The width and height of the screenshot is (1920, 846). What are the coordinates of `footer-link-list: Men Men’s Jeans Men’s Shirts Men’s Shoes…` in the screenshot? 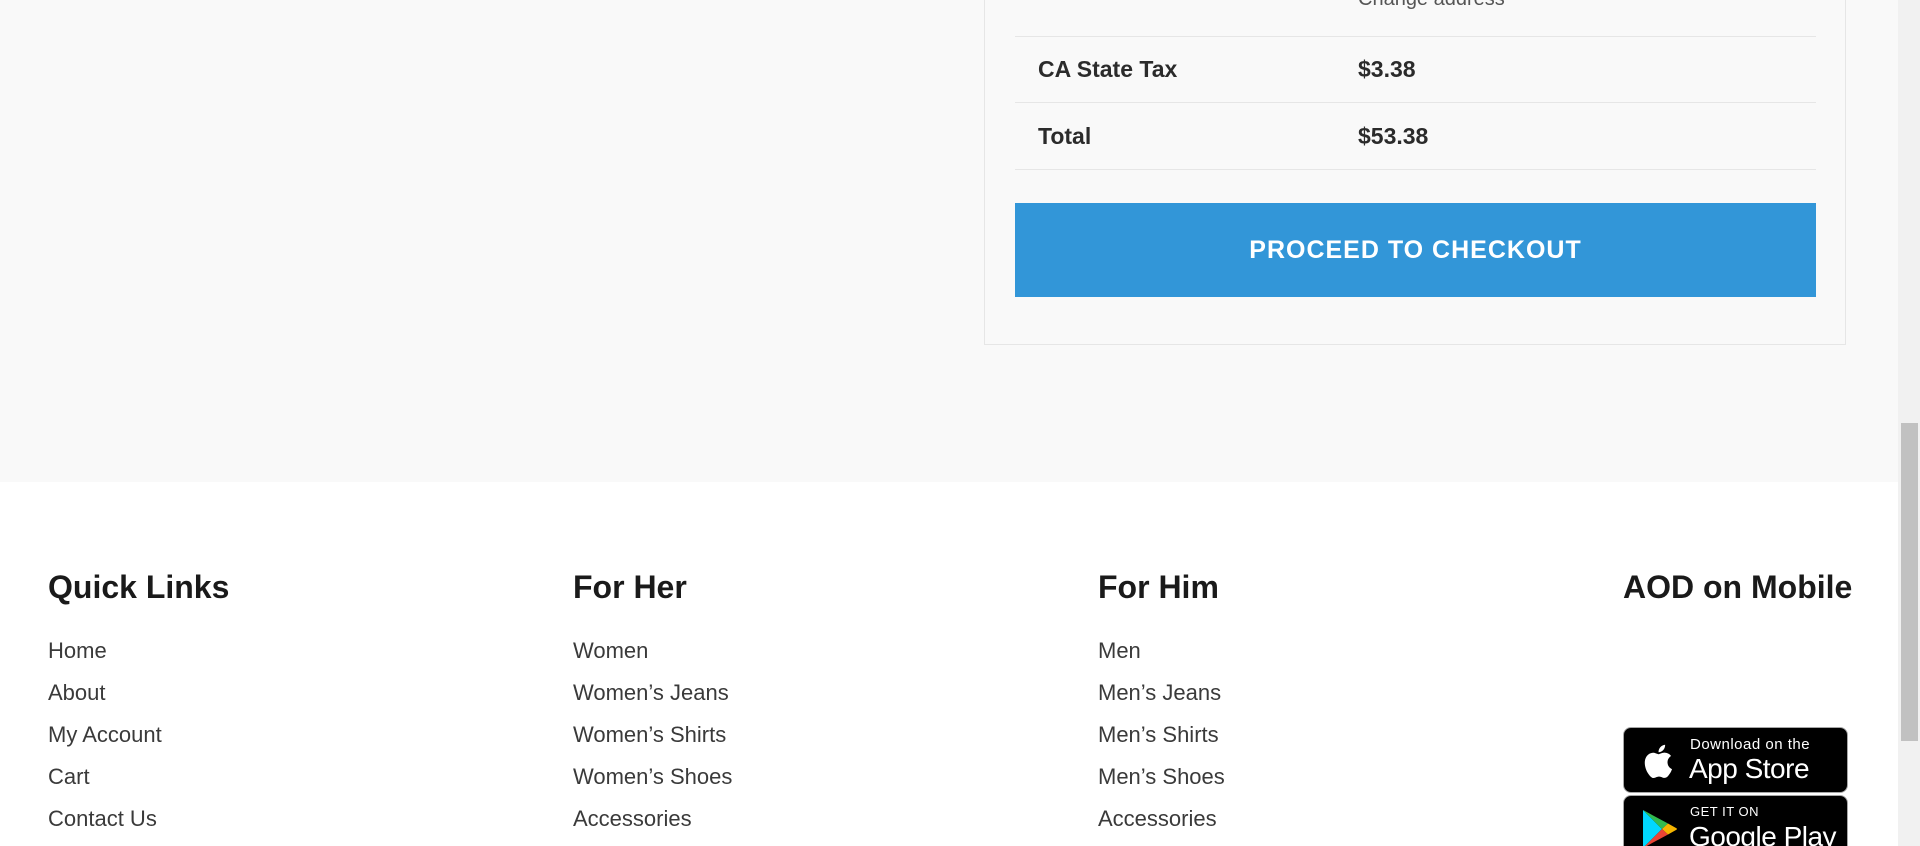 It's located at (1161, 735).